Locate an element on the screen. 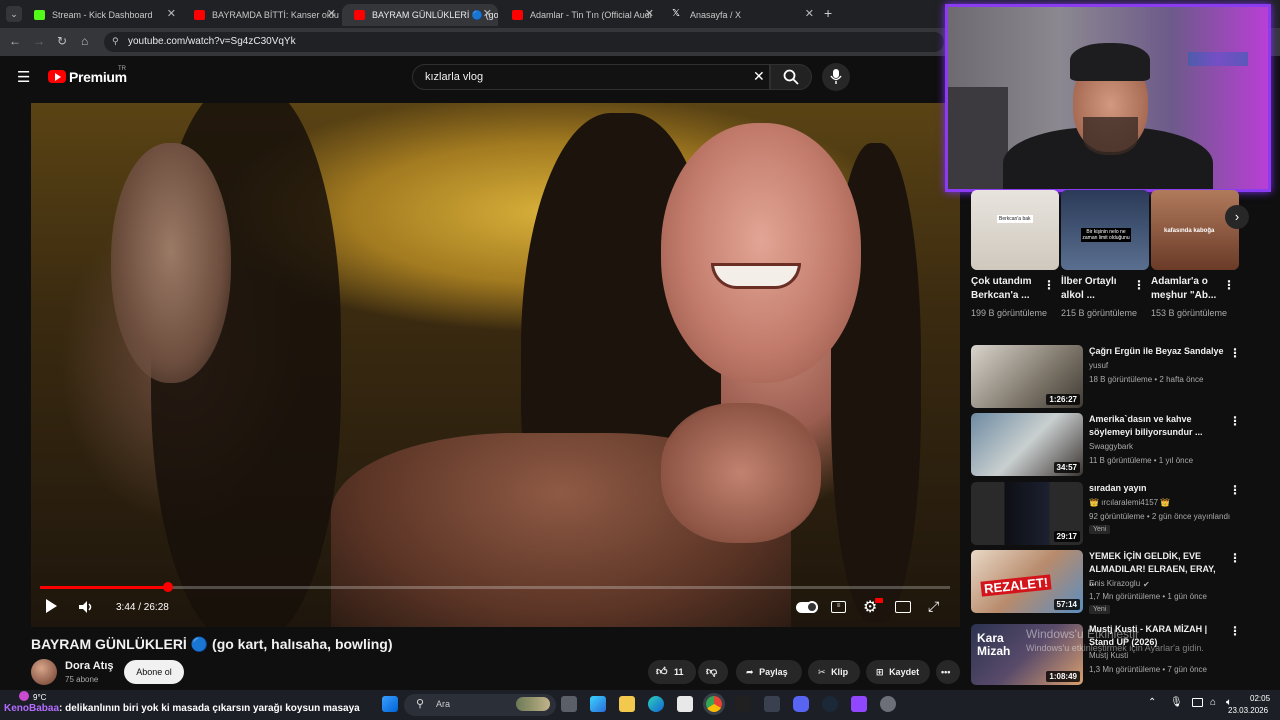 The width and height of the screenshot is (1280, 720). recommendation-thumbnail: 29:17 is located at coordinates (1027, 513).